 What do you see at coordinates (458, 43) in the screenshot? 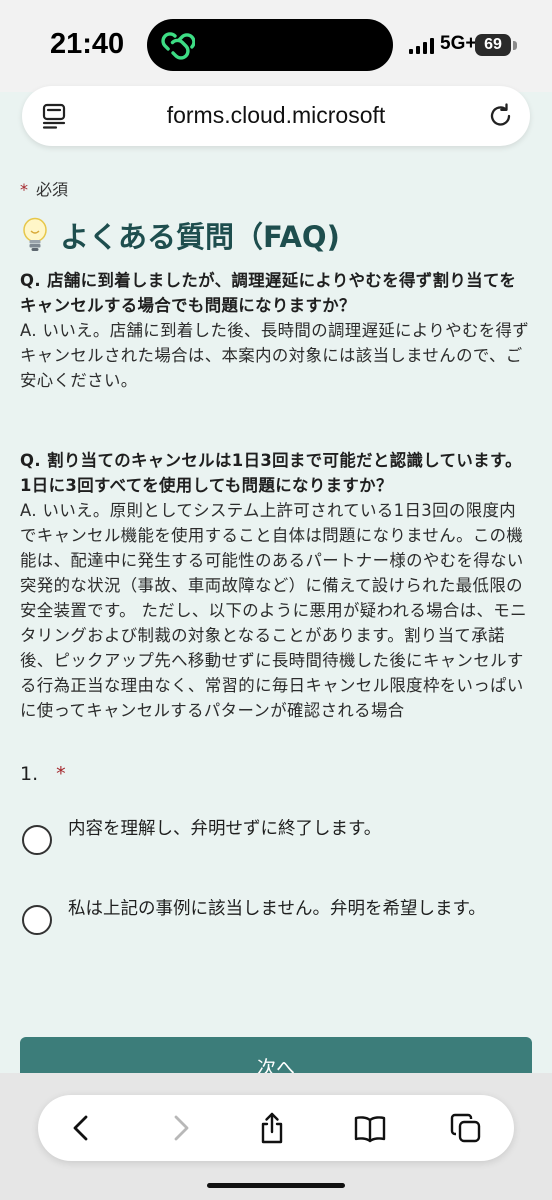
I see `network-type: 5G+` at bounding box center [458, 43].